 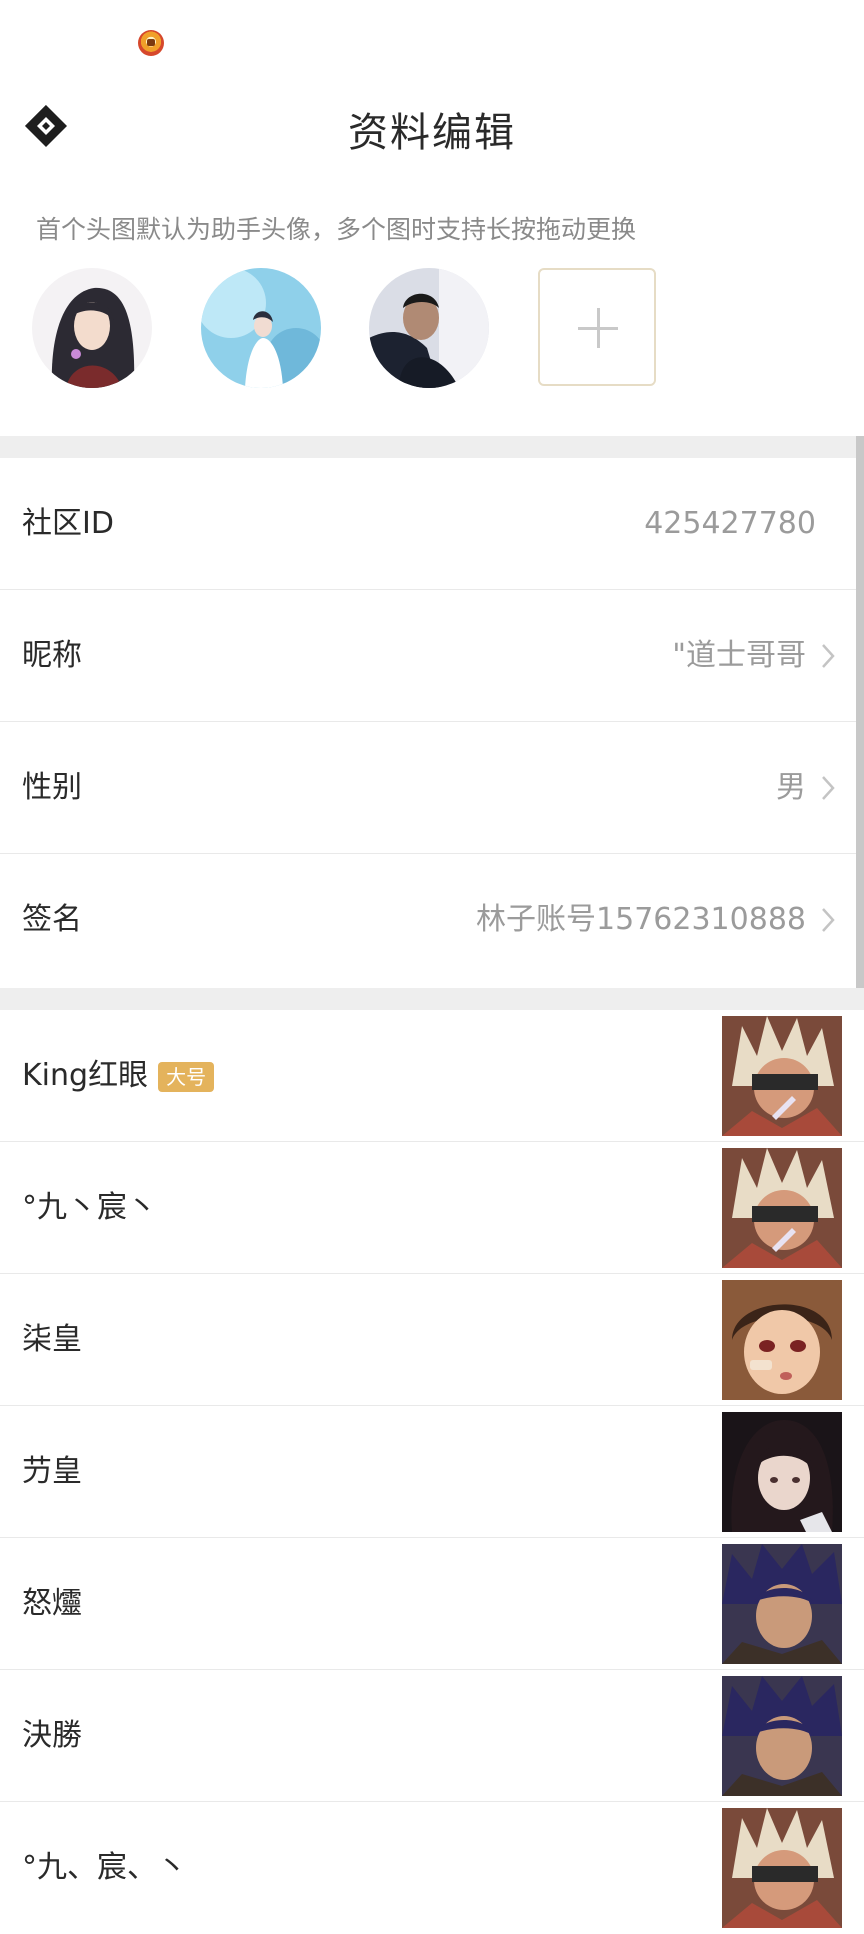 I want to click on role-name: °九、宸、丶, so click(x=104, y=1867).